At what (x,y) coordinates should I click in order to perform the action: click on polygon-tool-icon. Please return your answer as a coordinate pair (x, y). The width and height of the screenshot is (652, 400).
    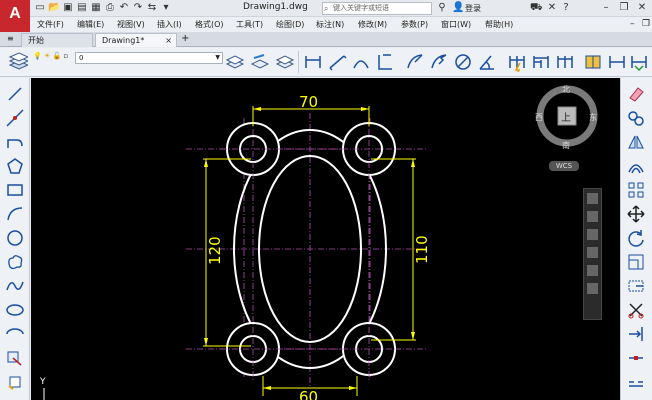
    Looking at the image, I should click on (15, 166).